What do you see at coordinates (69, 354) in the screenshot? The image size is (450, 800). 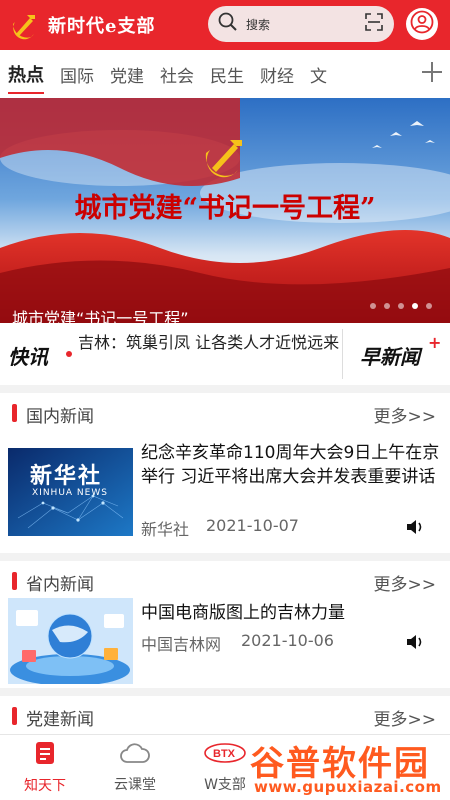 I see `flash-bullet` at bounding box center [69, 354].